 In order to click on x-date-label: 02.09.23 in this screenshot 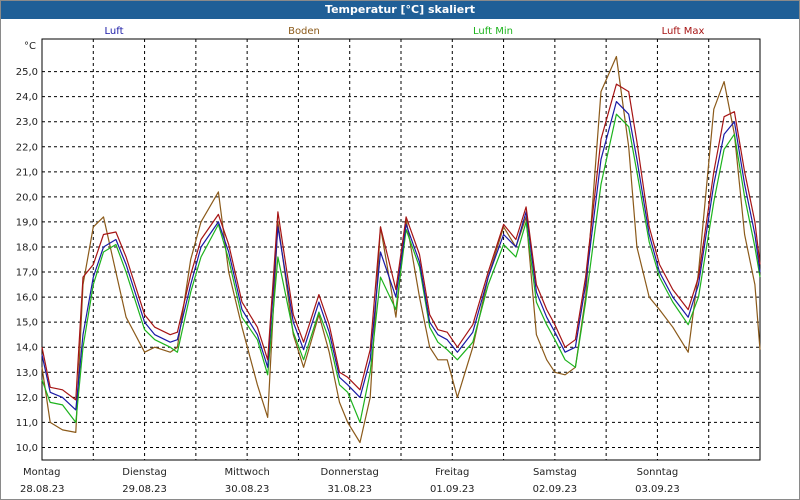, I will do `click(555, 489)`.